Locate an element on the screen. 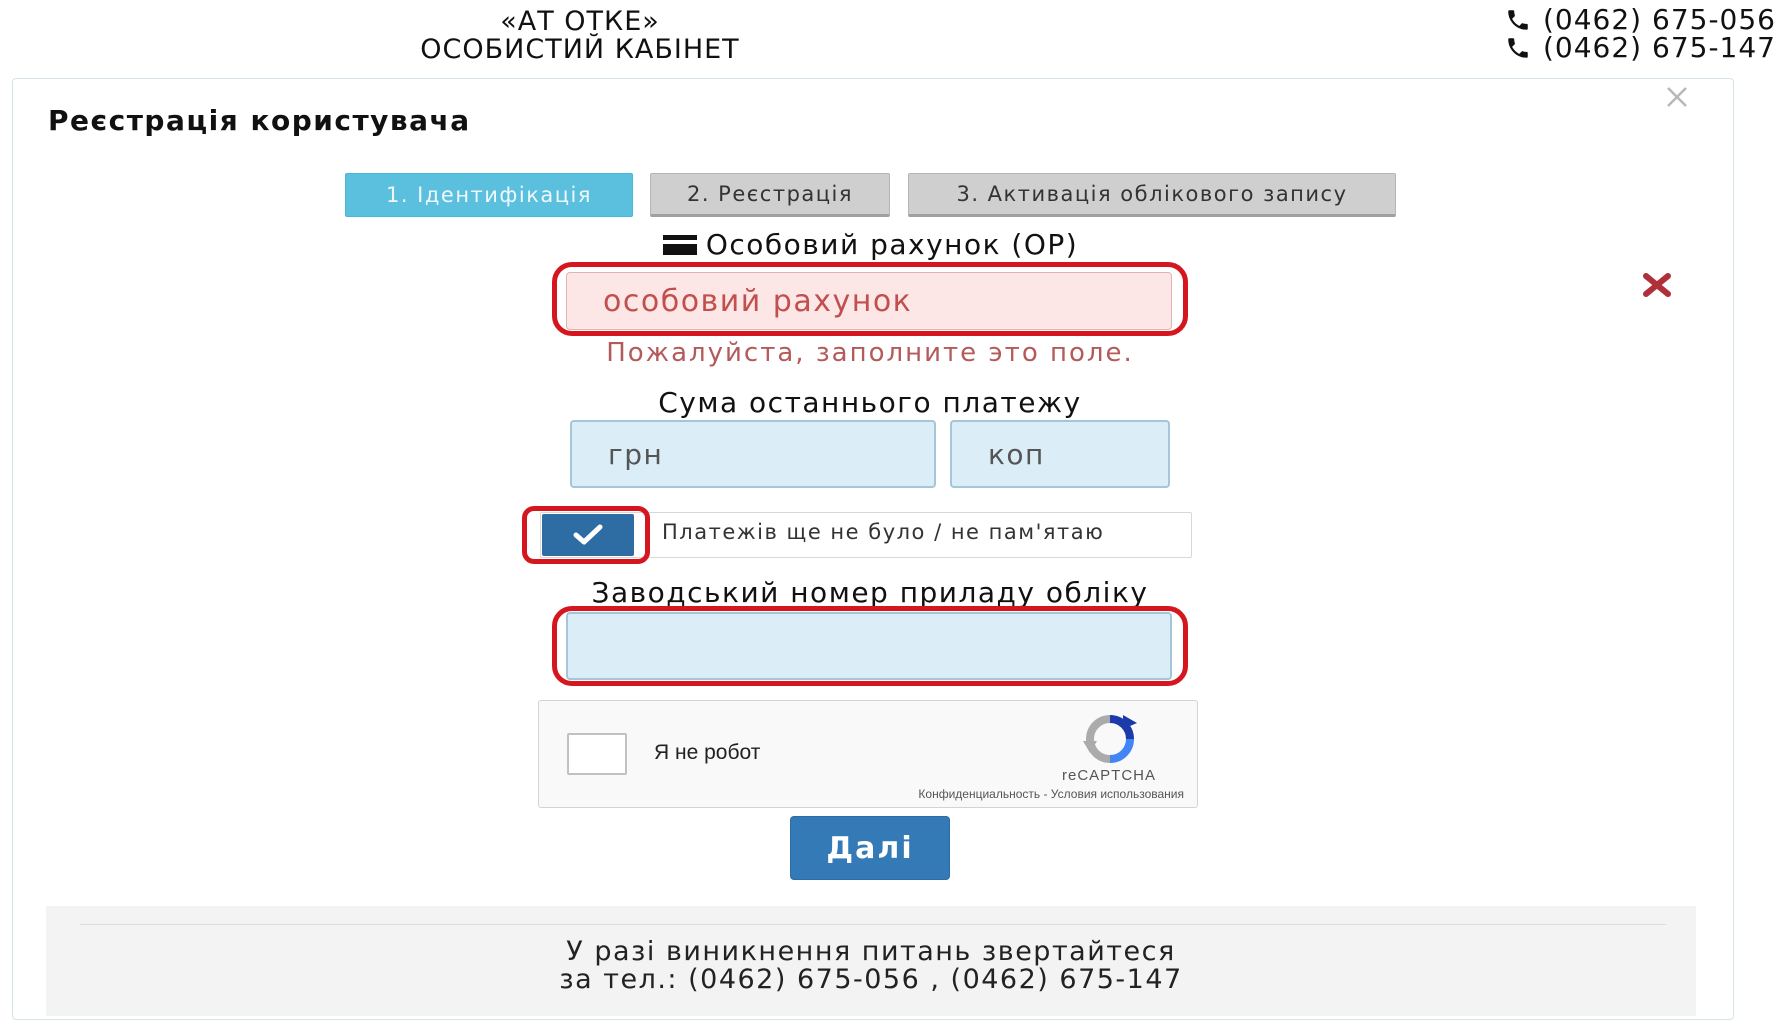 The height and width of the screenshot is (1020, 1780). next-button: Далі is located at coordinates (870, 848).